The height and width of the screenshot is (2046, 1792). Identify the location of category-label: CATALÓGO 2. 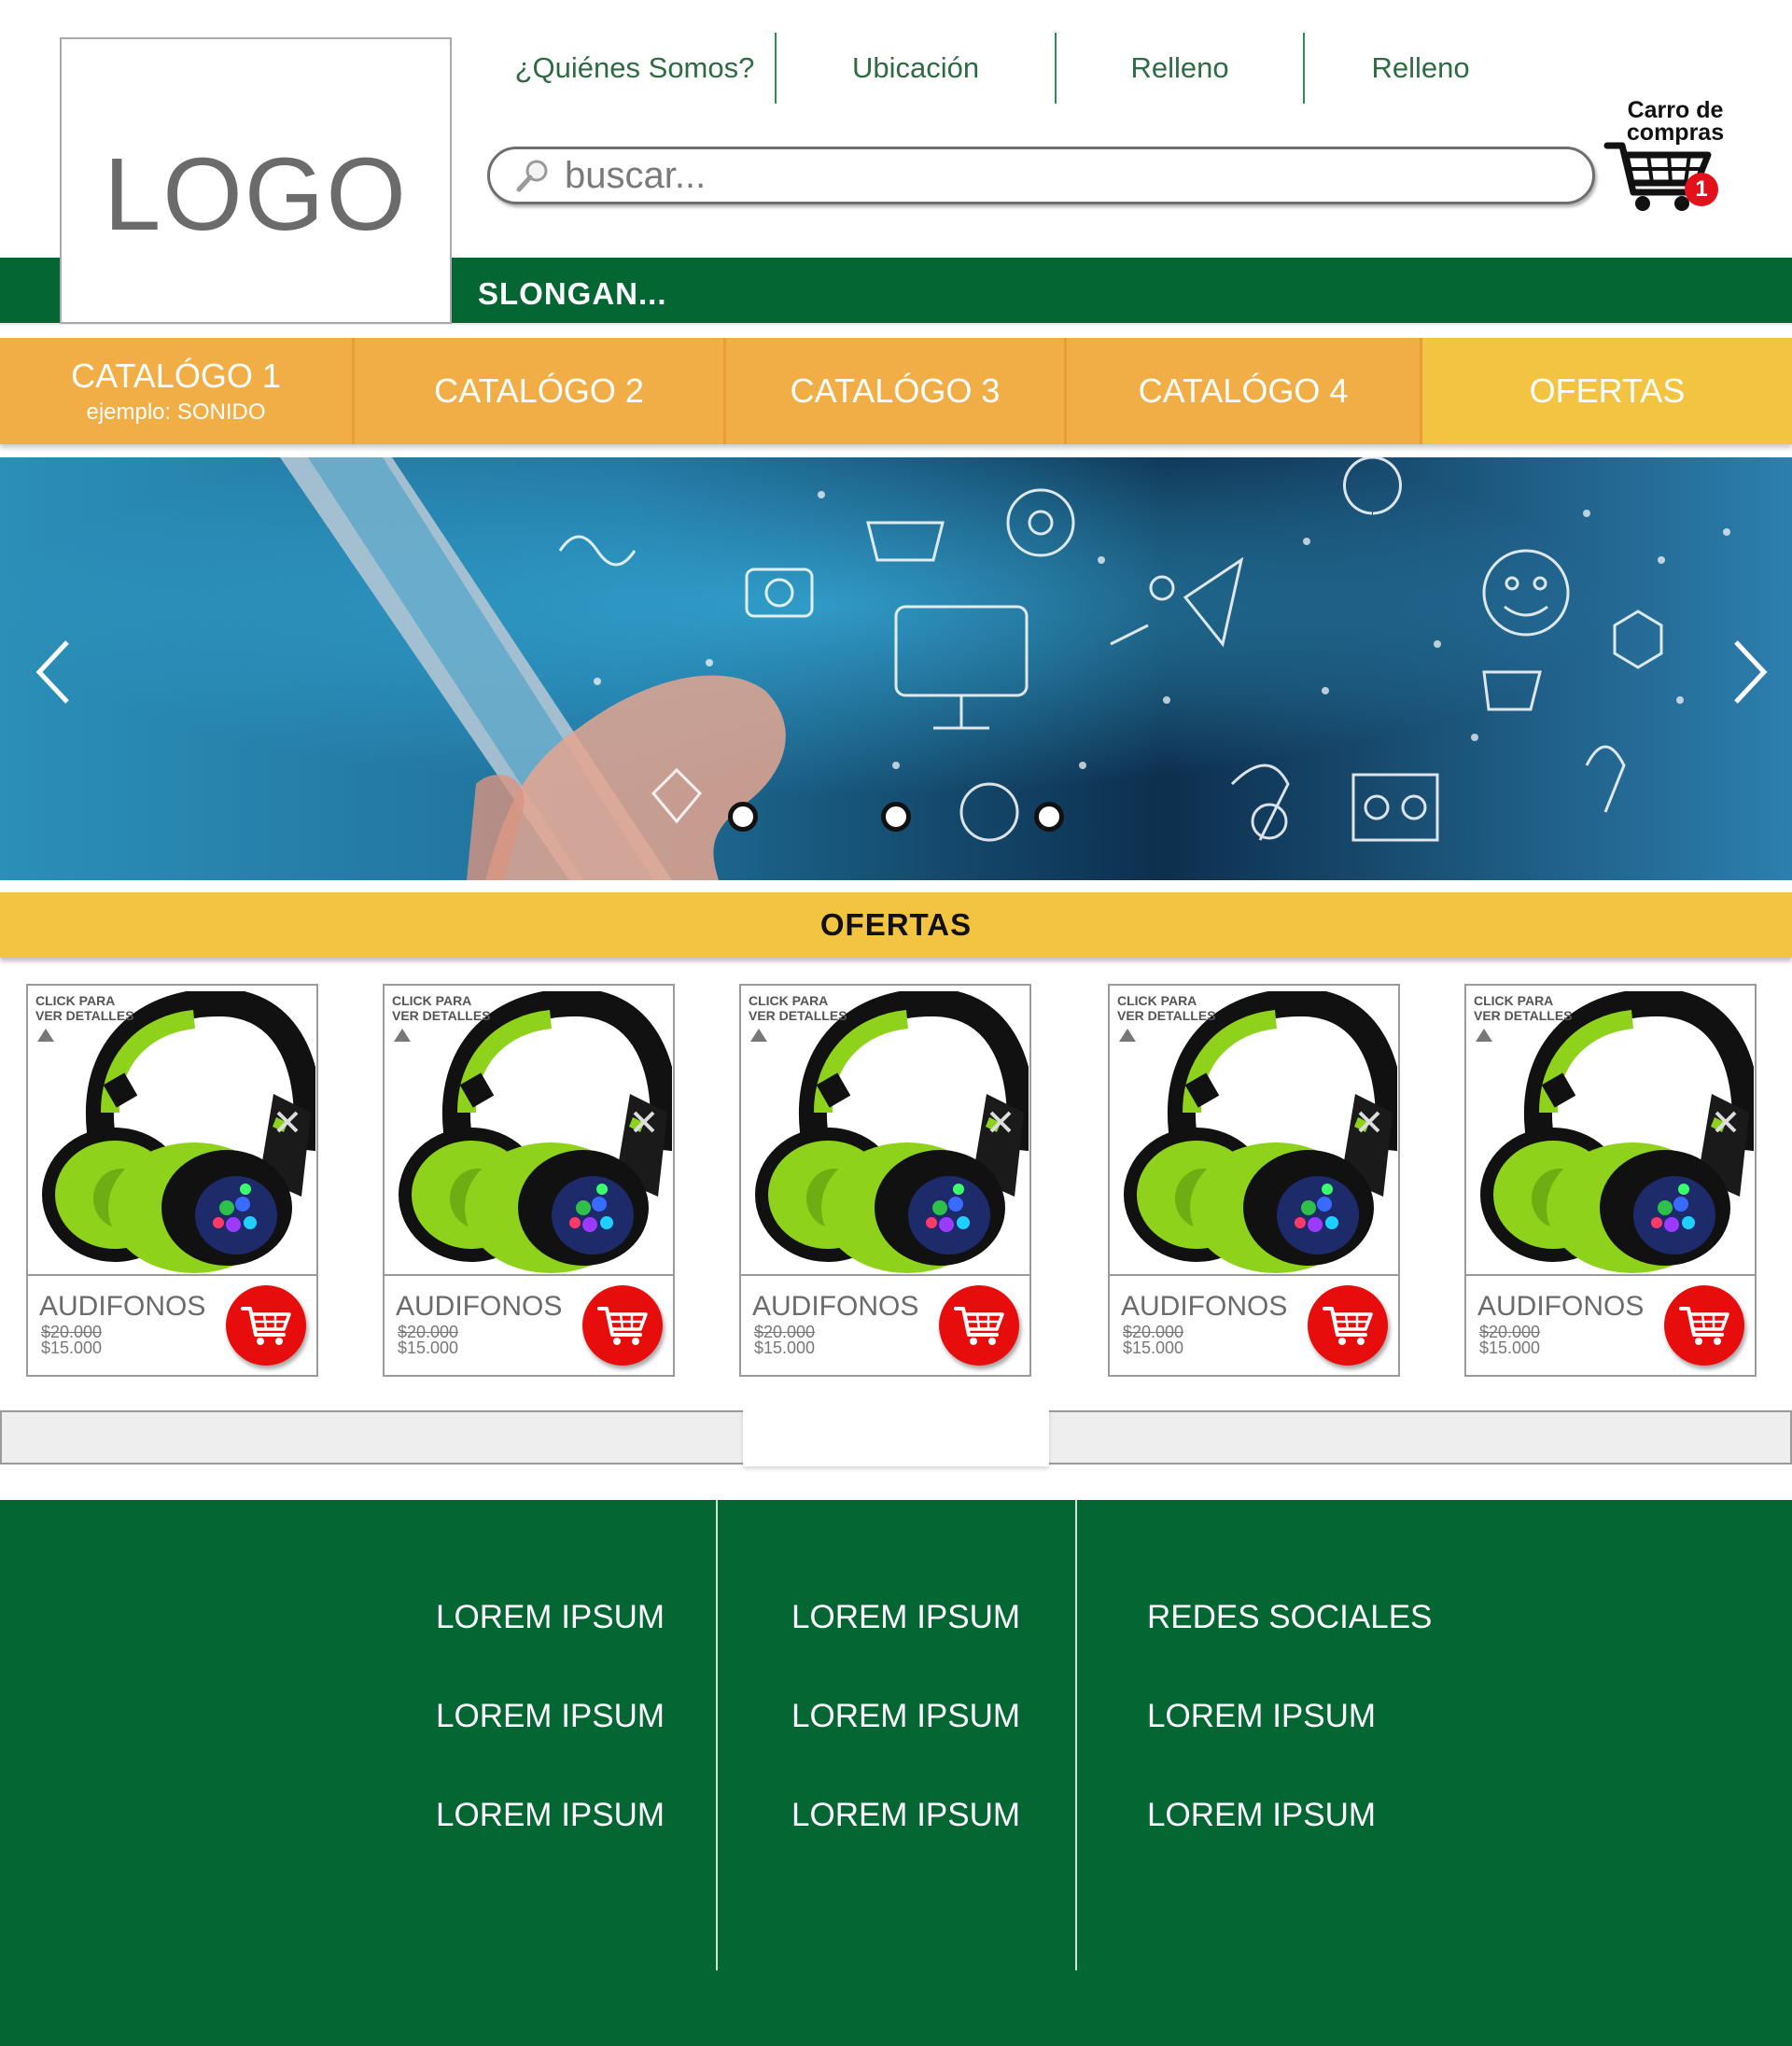
(539, 390).